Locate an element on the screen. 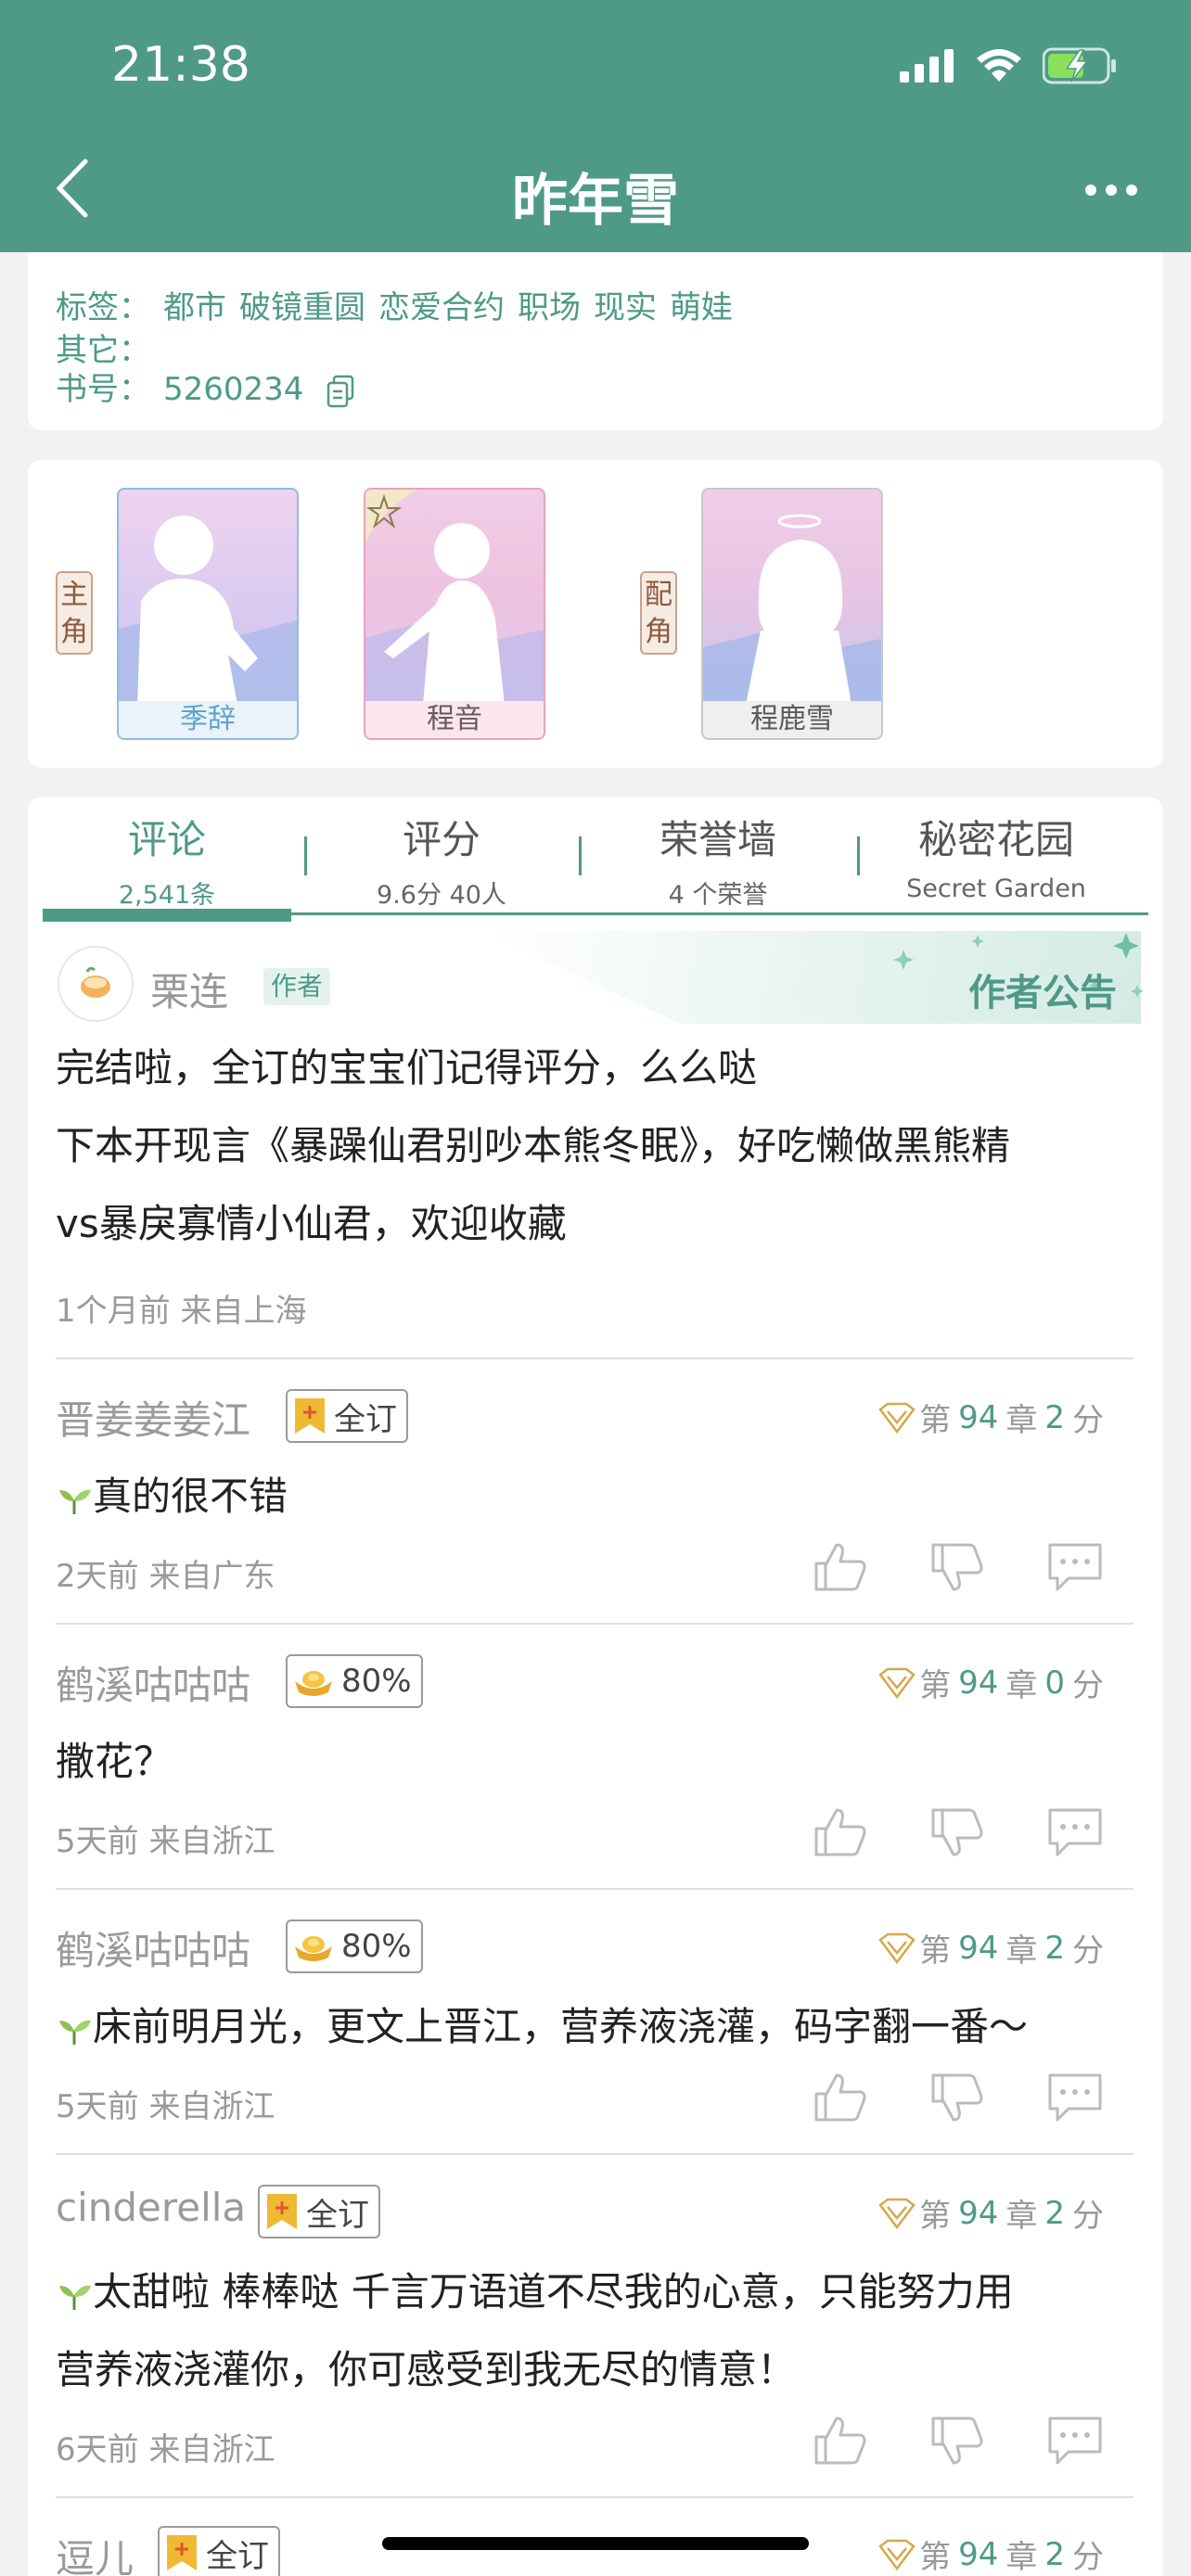 This screenshot has width=1191, height=2576. page-title: 昨年雪 is located at coordinates (595, 201).